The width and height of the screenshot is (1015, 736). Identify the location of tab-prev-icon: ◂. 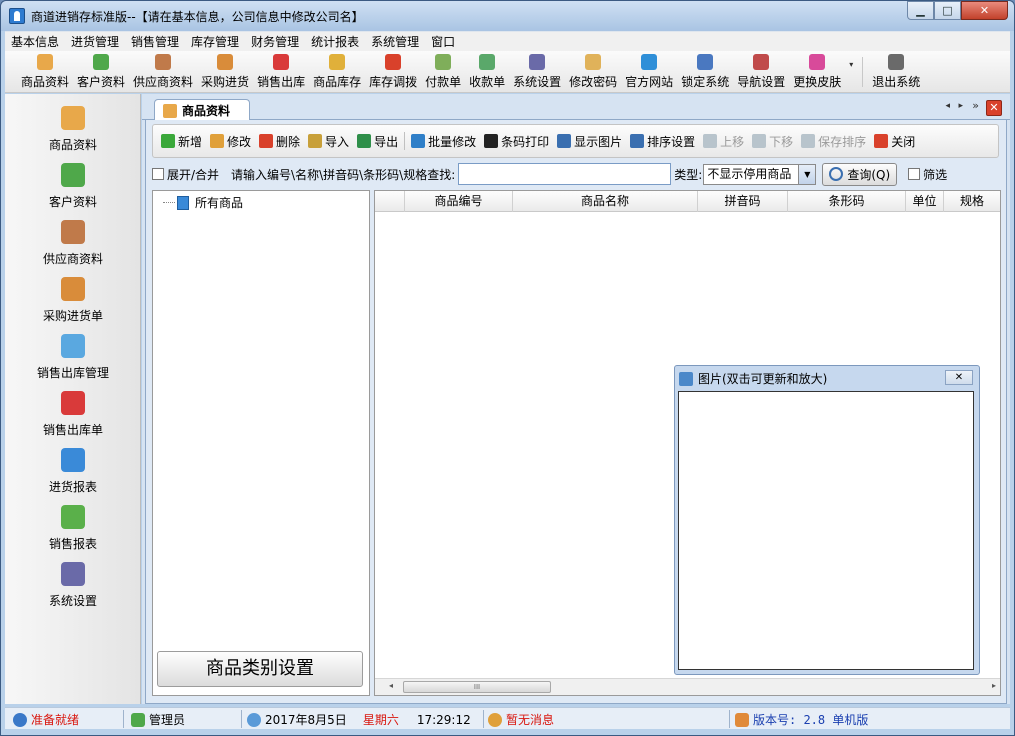
(947, 106).